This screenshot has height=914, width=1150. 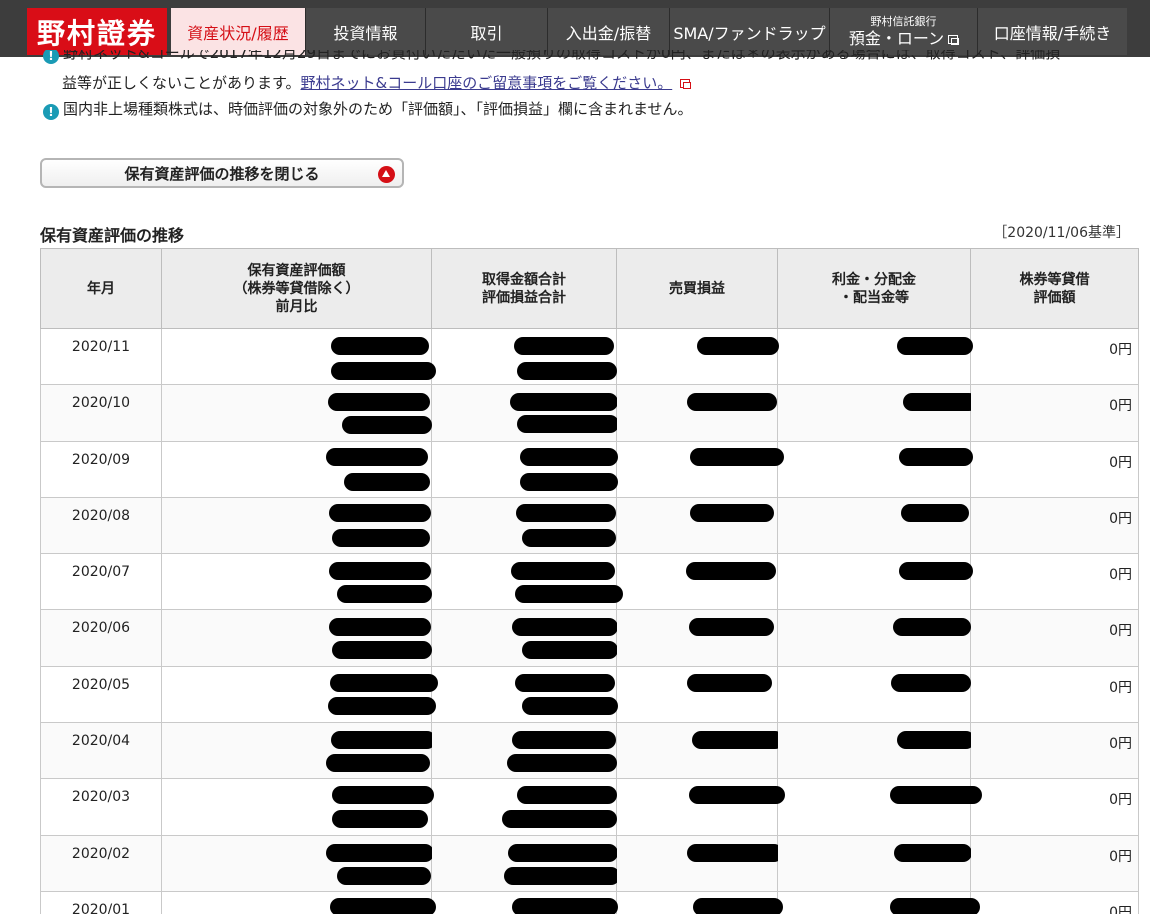 I want to click on tab-investment-info: 投資情報, so click(x=365, y=31).